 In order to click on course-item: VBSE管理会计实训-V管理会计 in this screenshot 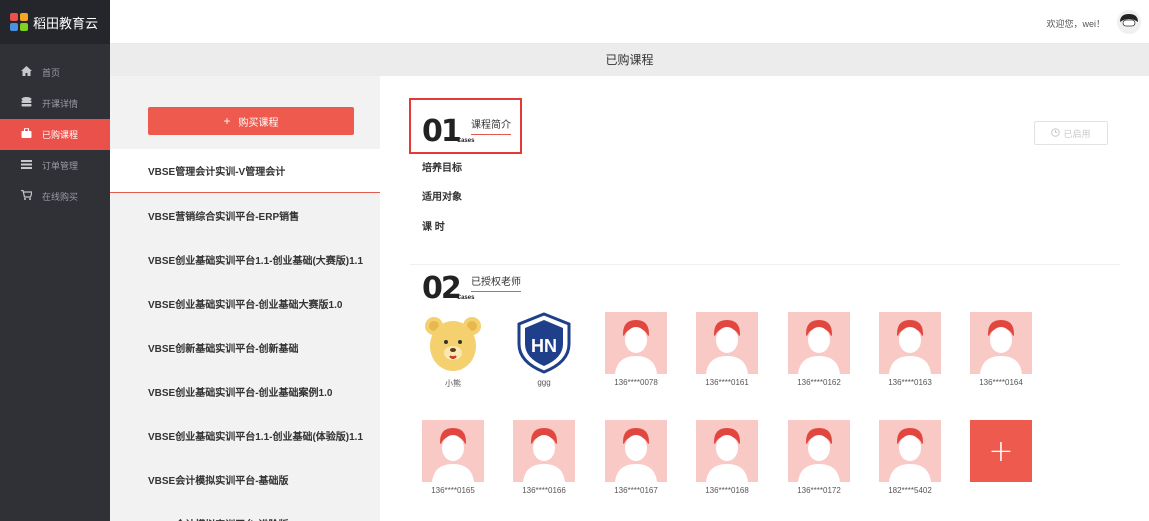, I will do `click(245, 171)`.